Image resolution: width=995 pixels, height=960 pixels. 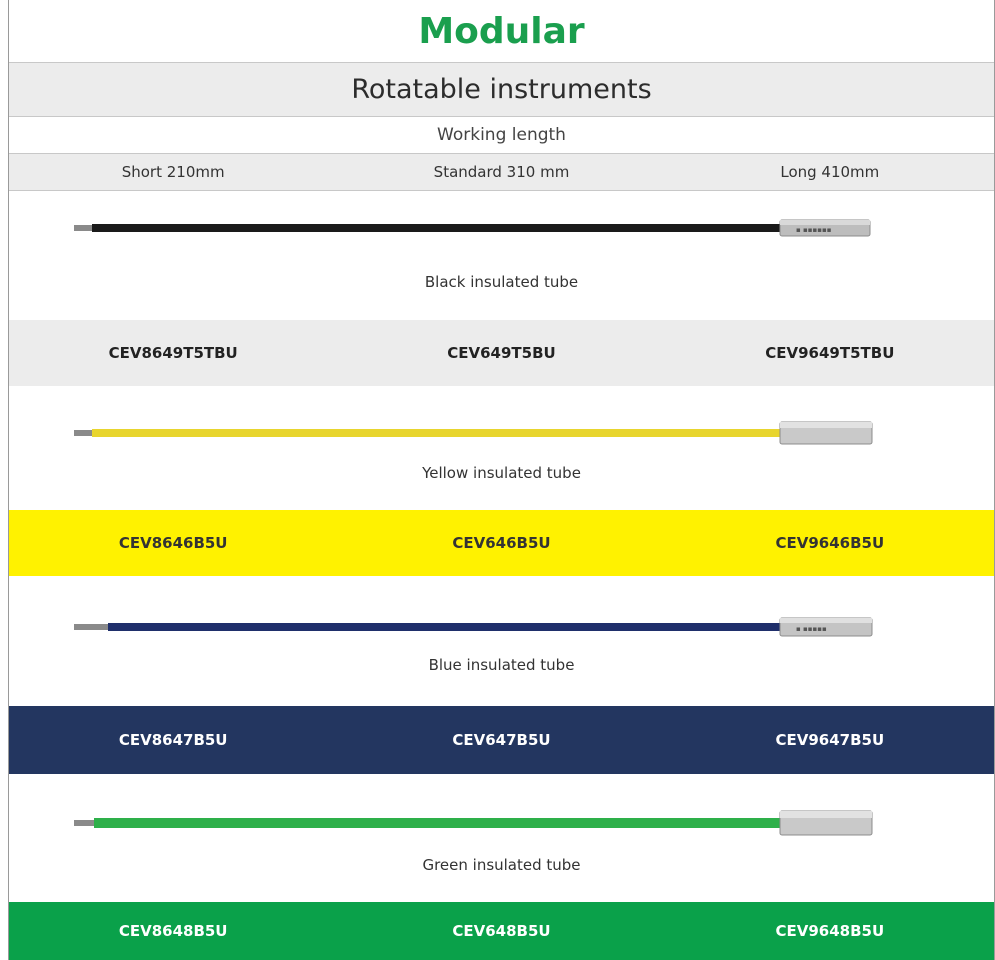 I want to click on yellow-tube-caption: Yellow insulated tube, so click(x=501, y=473).